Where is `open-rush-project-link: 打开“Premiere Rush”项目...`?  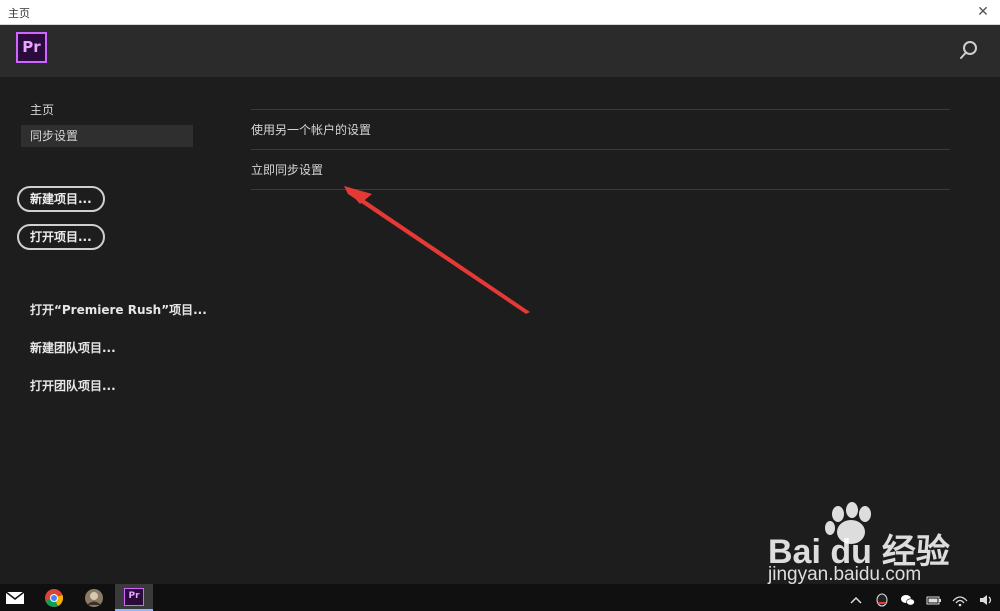 open-rush-project-link: 打开“Premiere Rush”项目... is located at coordinates (118, 309).